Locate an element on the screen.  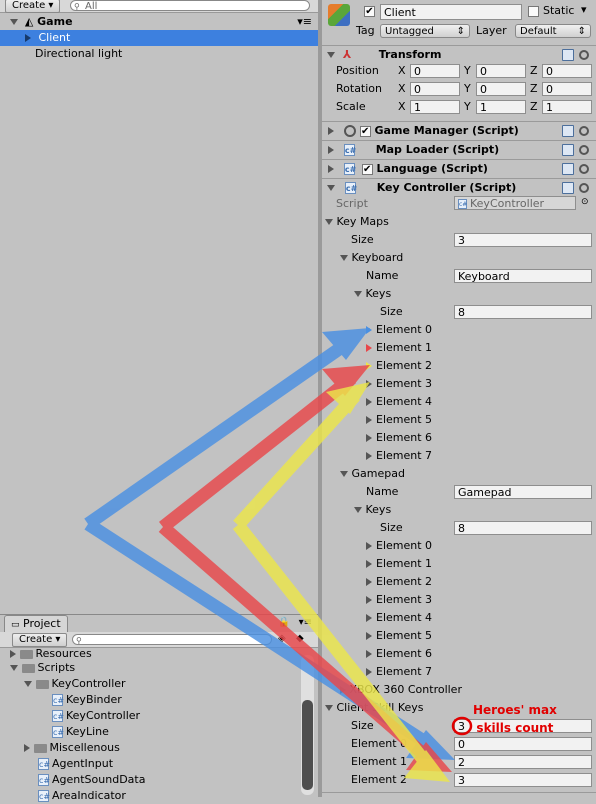
key-element-foldout: Element 1 is located at coordinates (399, 564).